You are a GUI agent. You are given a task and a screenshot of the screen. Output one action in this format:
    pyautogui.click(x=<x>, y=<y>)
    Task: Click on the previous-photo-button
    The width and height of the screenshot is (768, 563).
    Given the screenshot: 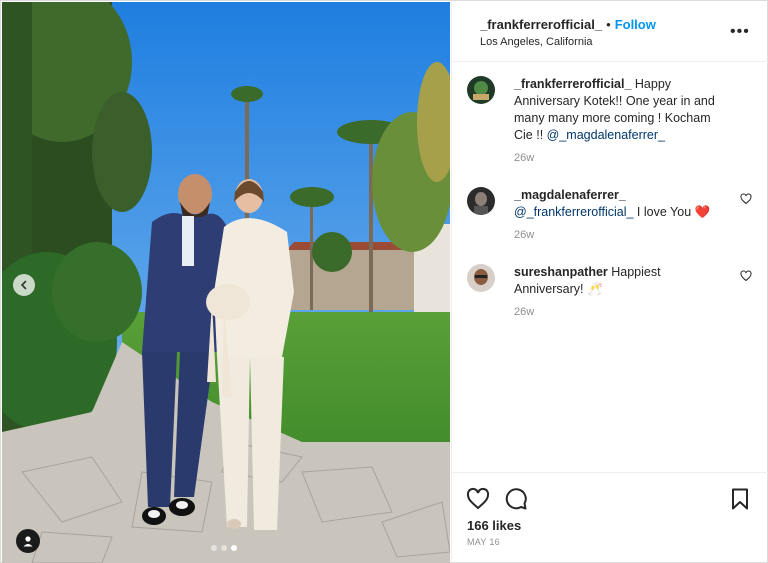 What is the action you would take?
    pyautogui.click(x=24, y=285)
    